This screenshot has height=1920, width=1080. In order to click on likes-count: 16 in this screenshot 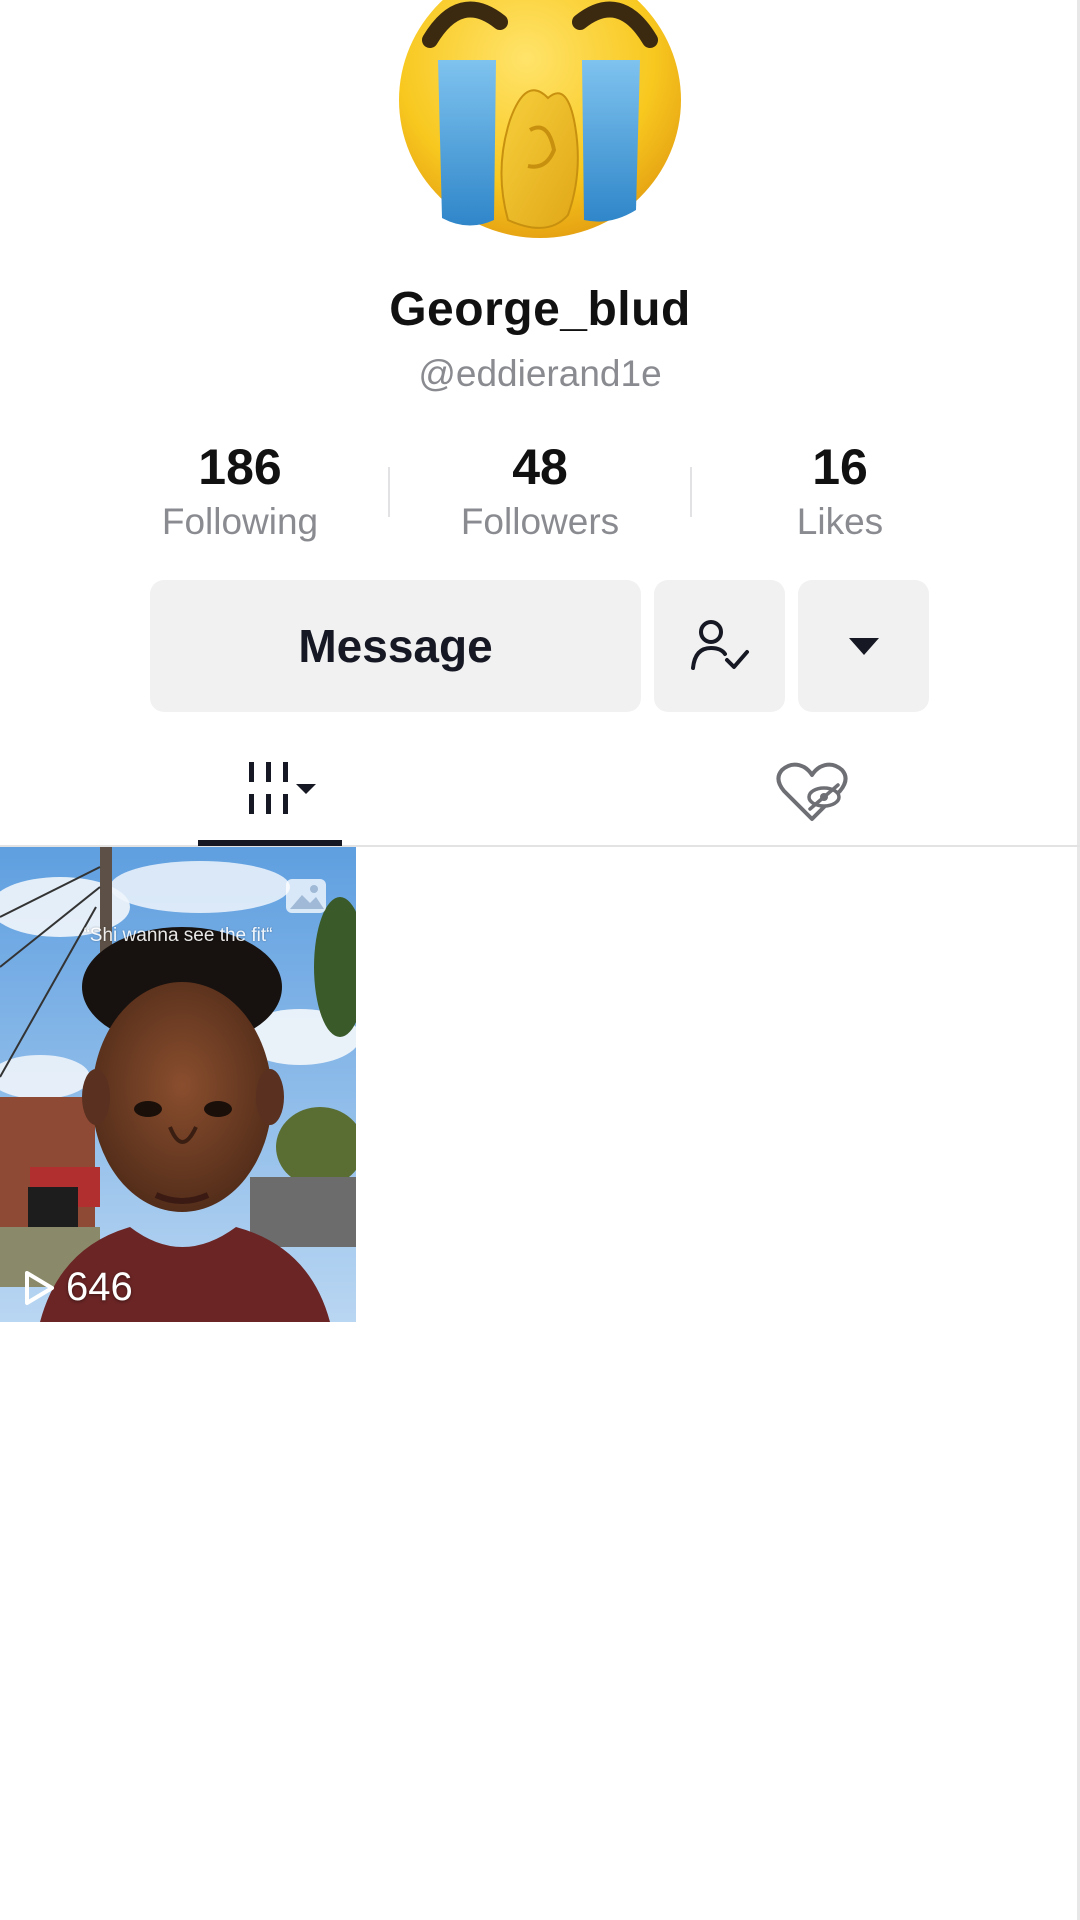, I will do `click(840, 467)`.